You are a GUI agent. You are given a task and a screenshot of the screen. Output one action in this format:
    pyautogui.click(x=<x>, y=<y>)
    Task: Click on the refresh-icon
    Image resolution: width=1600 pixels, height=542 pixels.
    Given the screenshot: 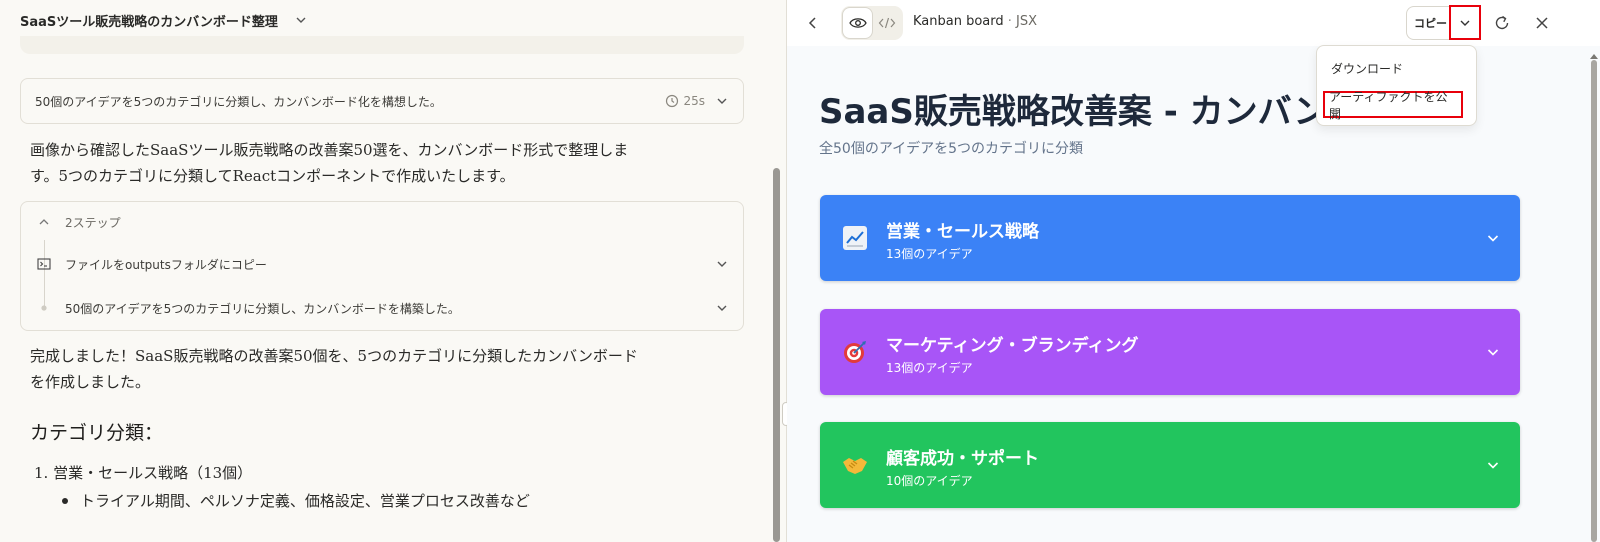 What is the action you would take?
    pyautogui.click(x=1502, y=22)
    